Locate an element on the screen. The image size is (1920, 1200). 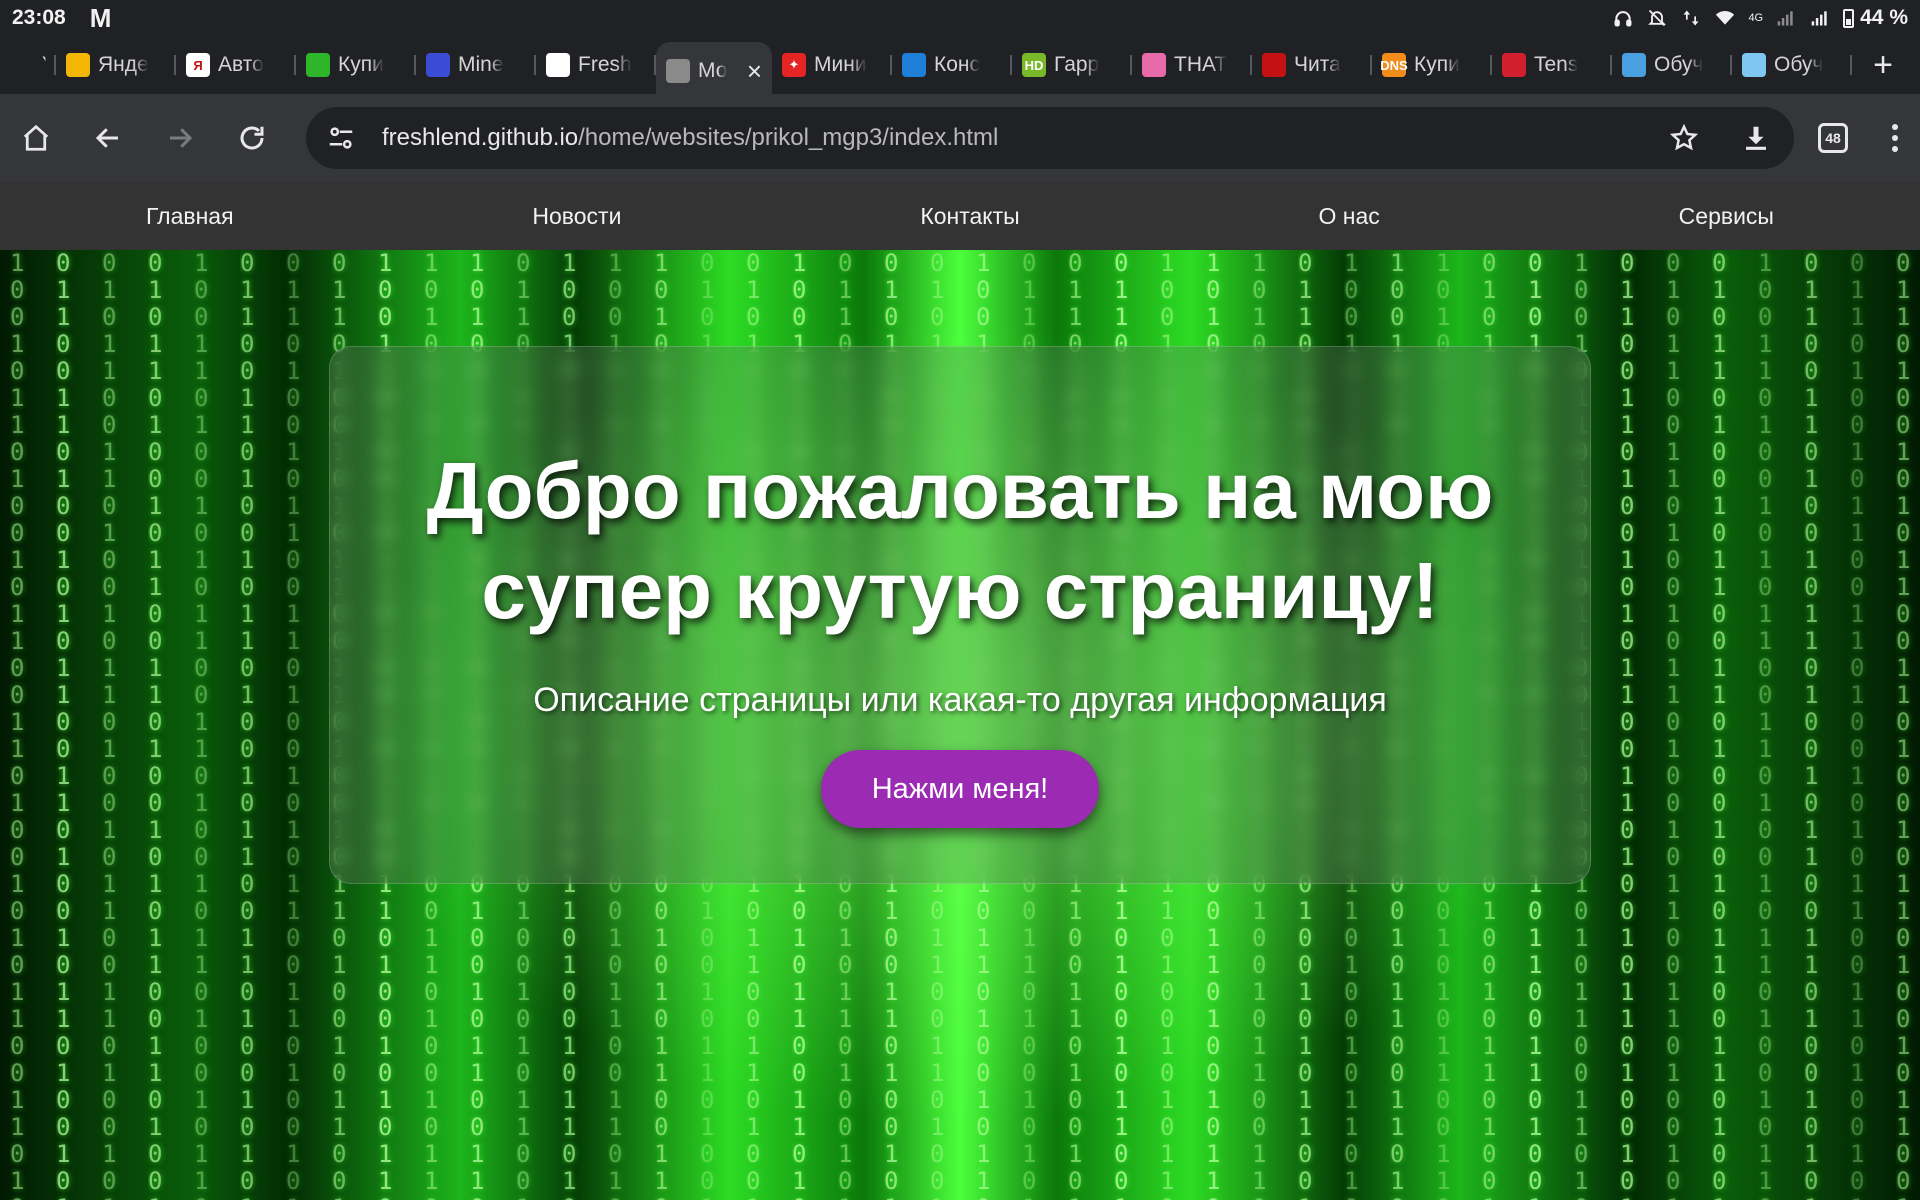
notification-app-icon: M is located at coordinates (100, 17).